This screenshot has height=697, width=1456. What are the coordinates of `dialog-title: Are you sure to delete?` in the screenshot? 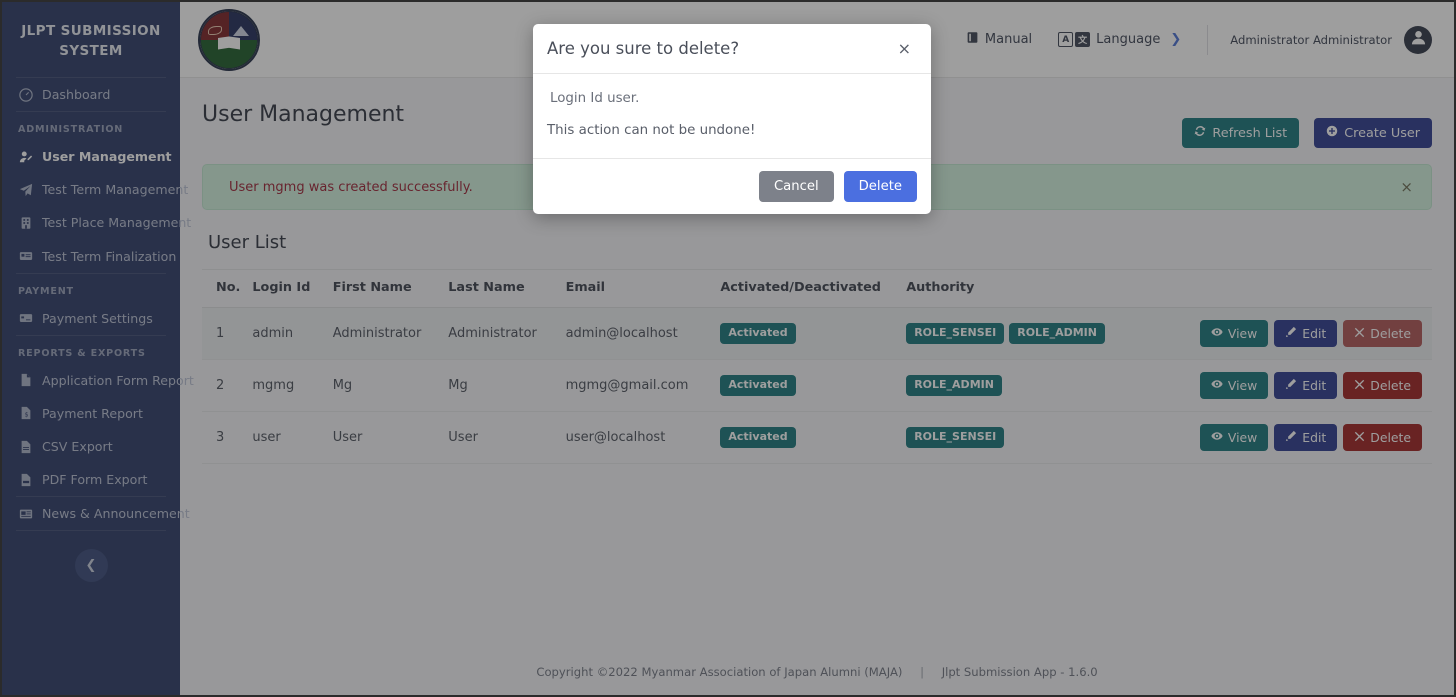 It's located at (643, 48).